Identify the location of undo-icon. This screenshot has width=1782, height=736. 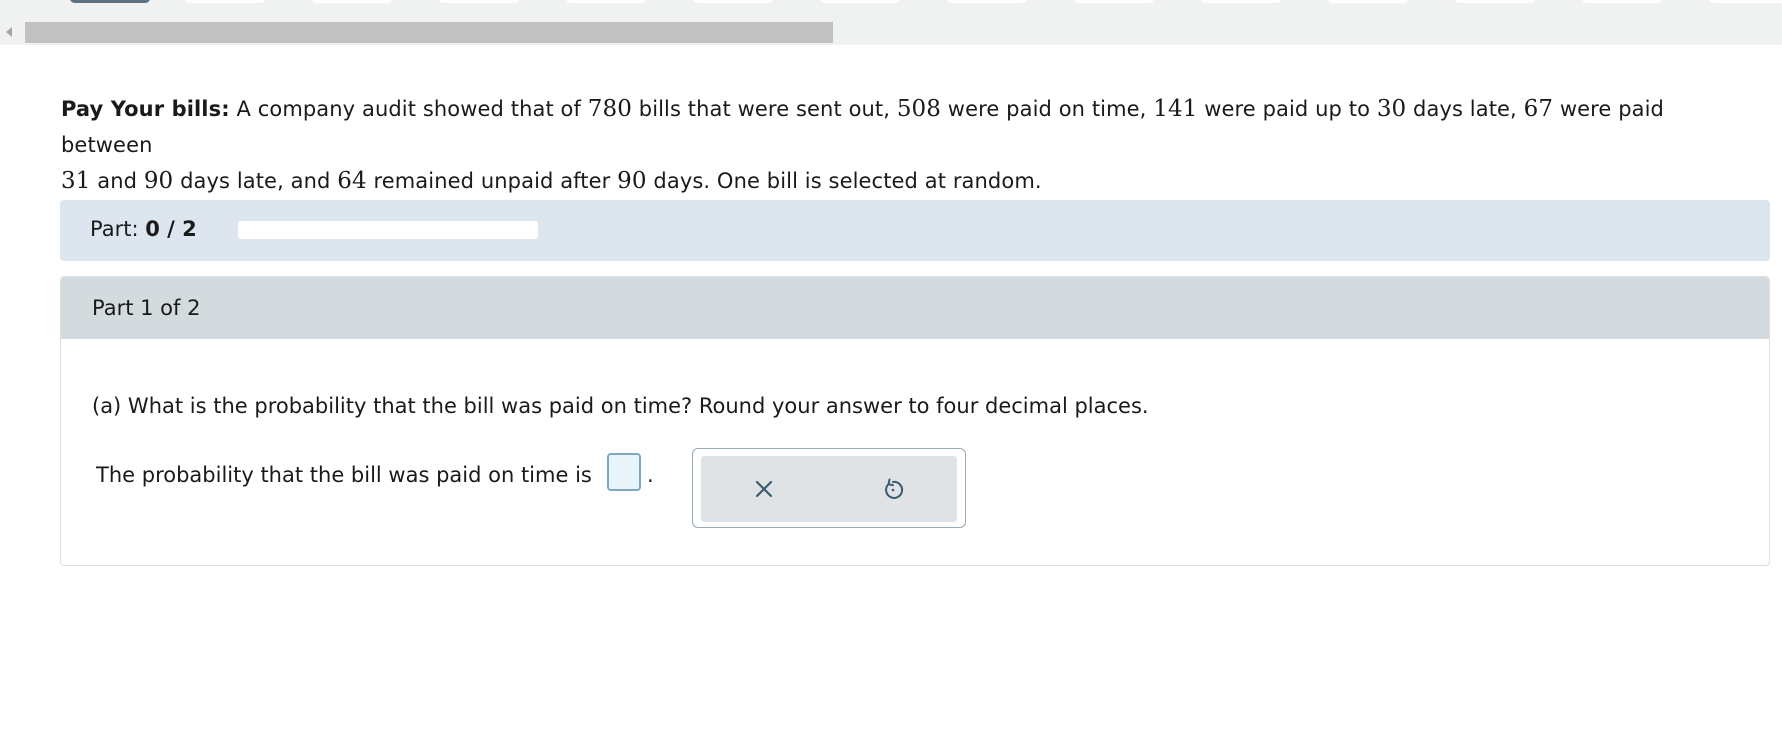
(894, 488).